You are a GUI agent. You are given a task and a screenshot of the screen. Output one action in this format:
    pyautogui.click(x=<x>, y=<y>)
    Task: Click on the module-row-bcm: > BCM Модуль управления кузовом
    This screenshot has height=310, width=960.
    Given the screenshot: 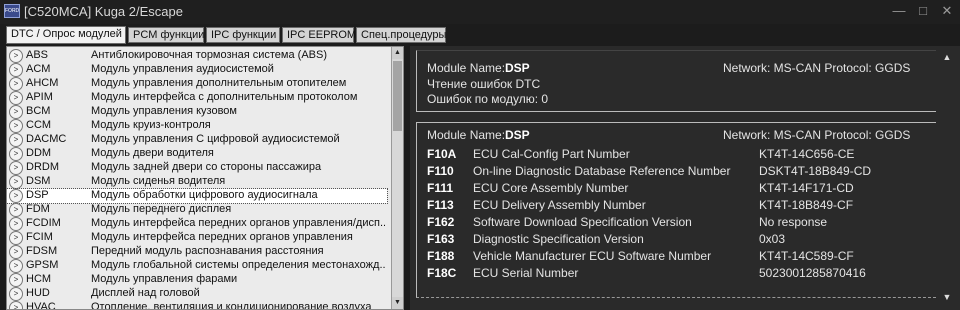 What is the action you would take?
    pyautogui.click(x=197, y=112)
    